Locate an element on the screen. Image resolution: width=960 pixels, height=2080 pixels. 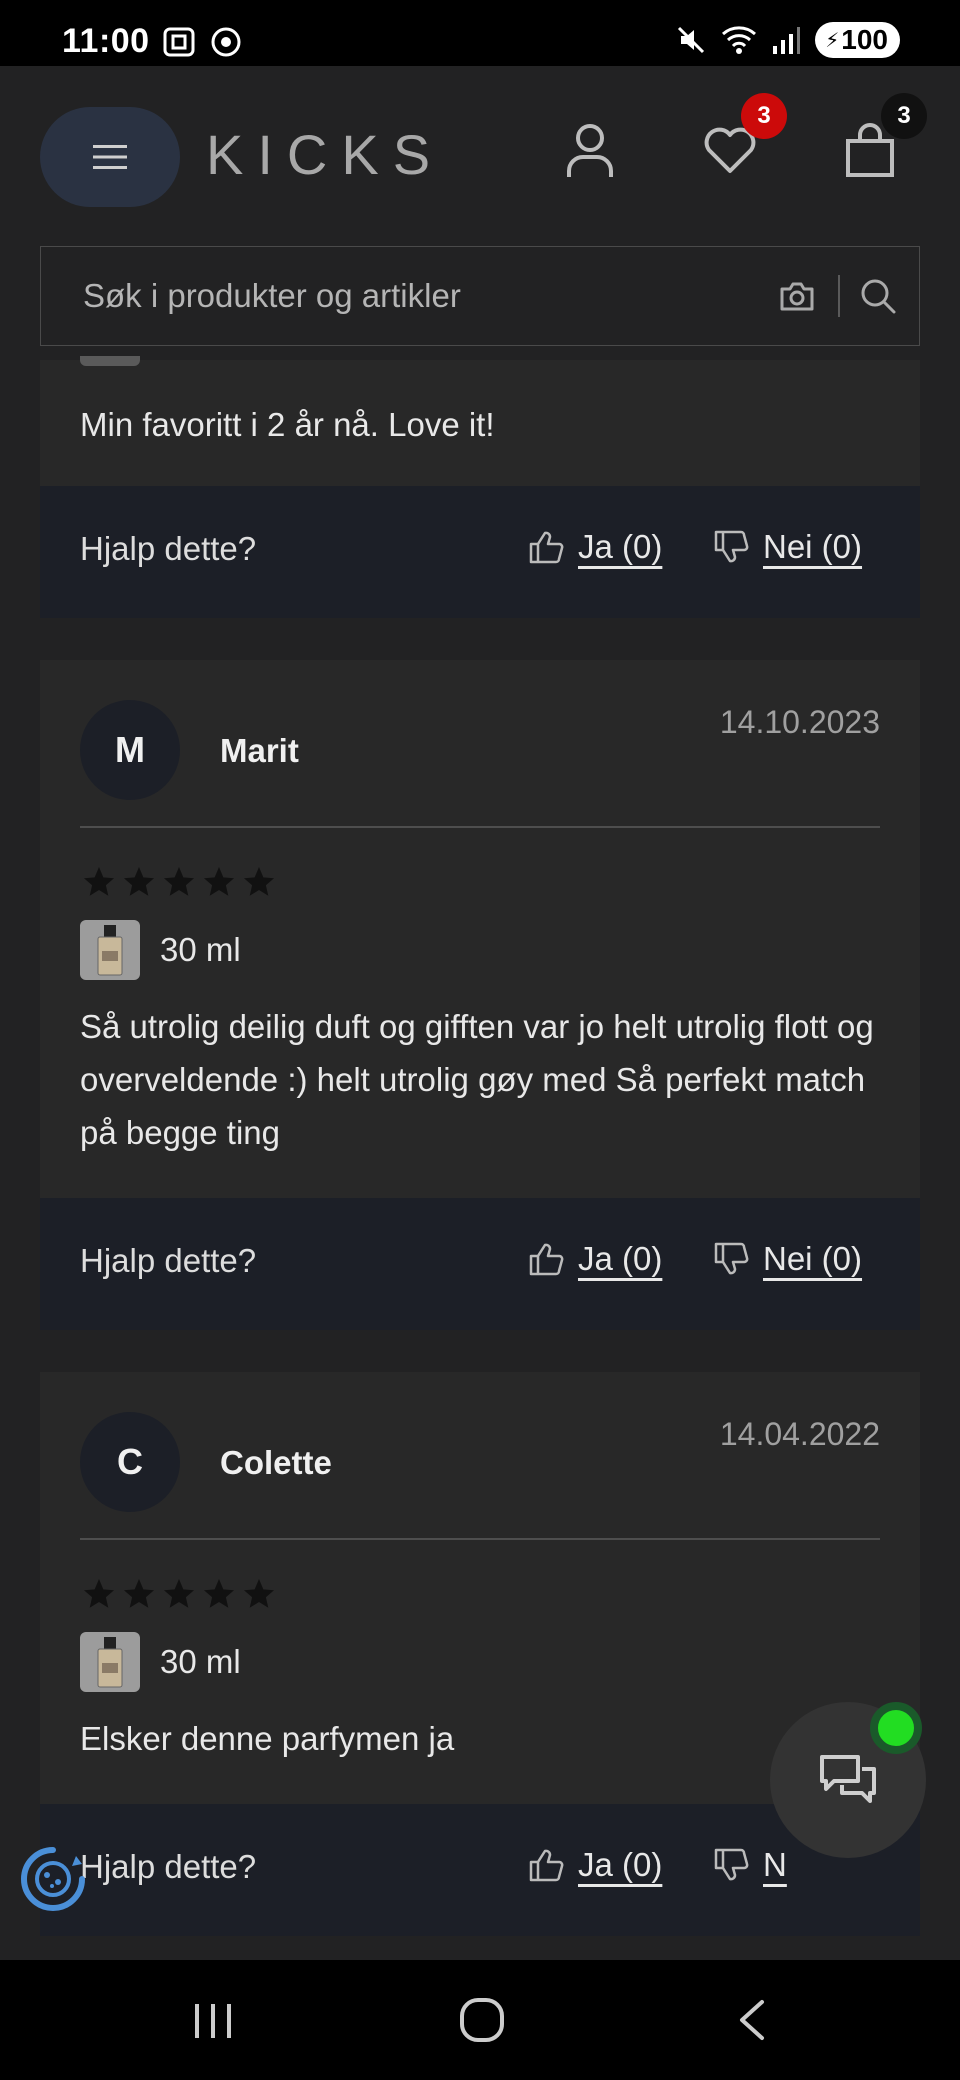
cookie-settings-icon is located at coordinates (53, 1879).